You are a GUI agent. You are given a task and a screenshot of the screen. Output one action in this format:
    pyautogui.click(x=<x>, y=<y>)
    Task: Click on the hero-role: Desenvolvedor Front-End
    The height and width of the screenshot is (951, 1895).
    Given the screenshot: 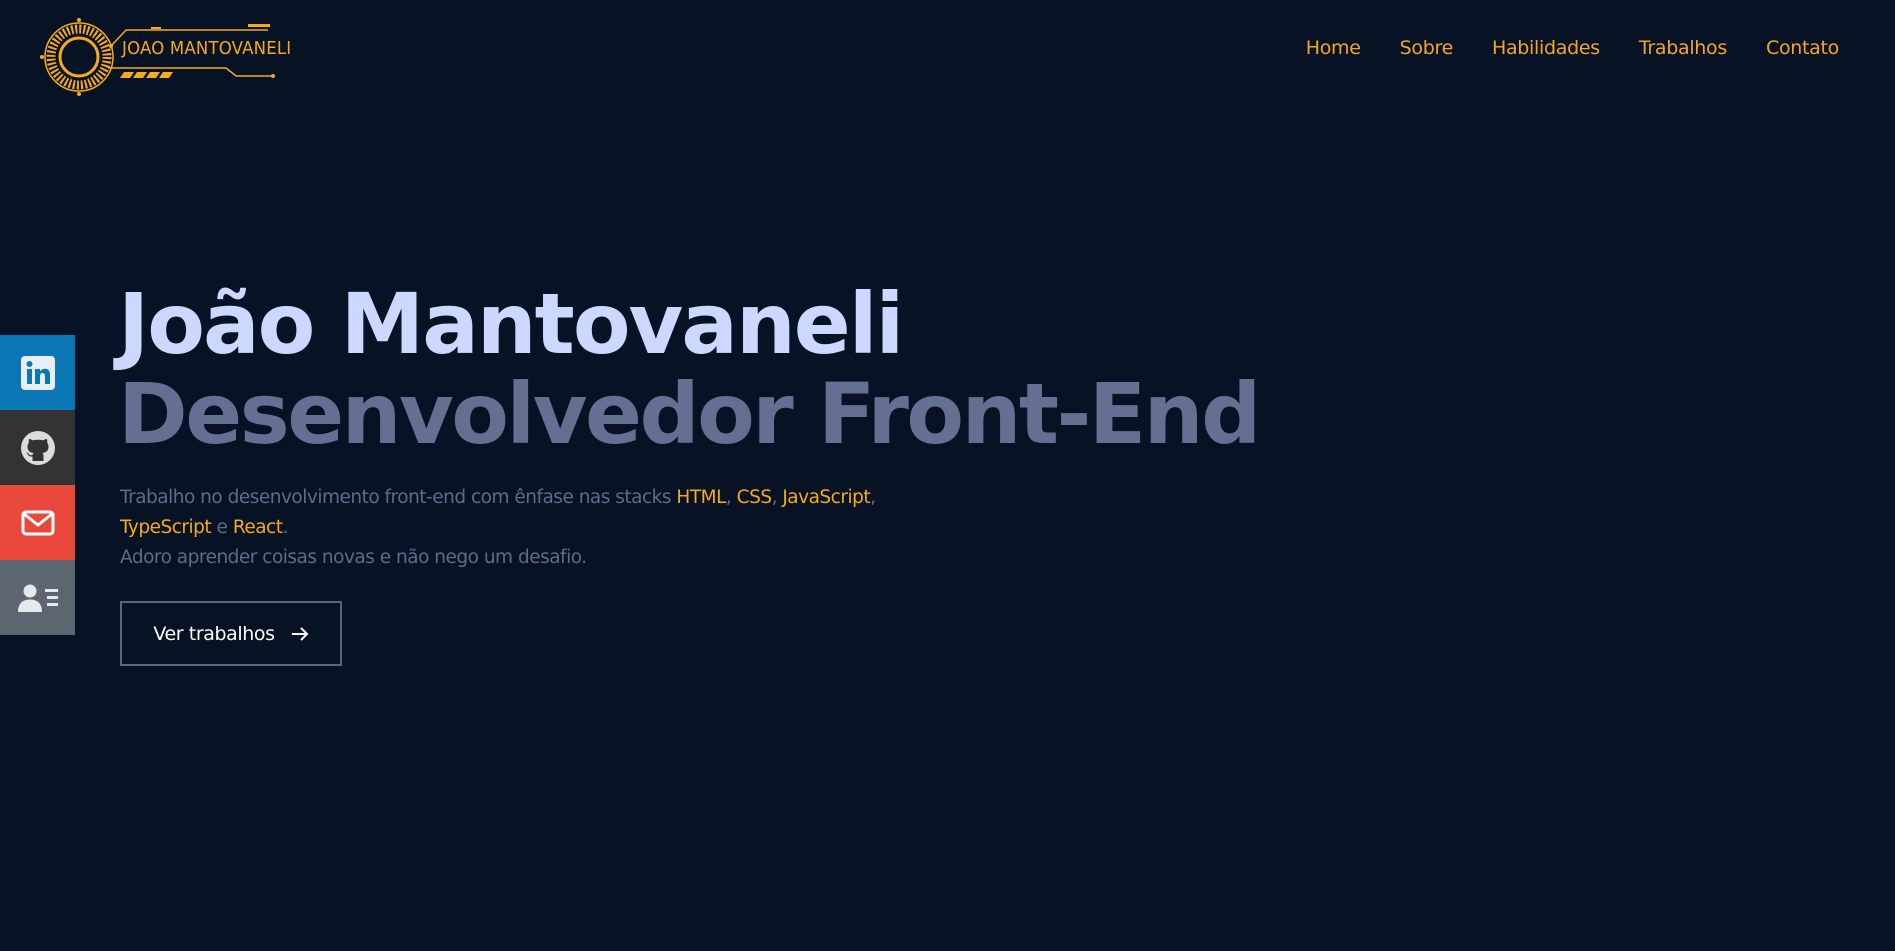 What is the action you would take?
    pyautogui.click(x=689, y=414)
    